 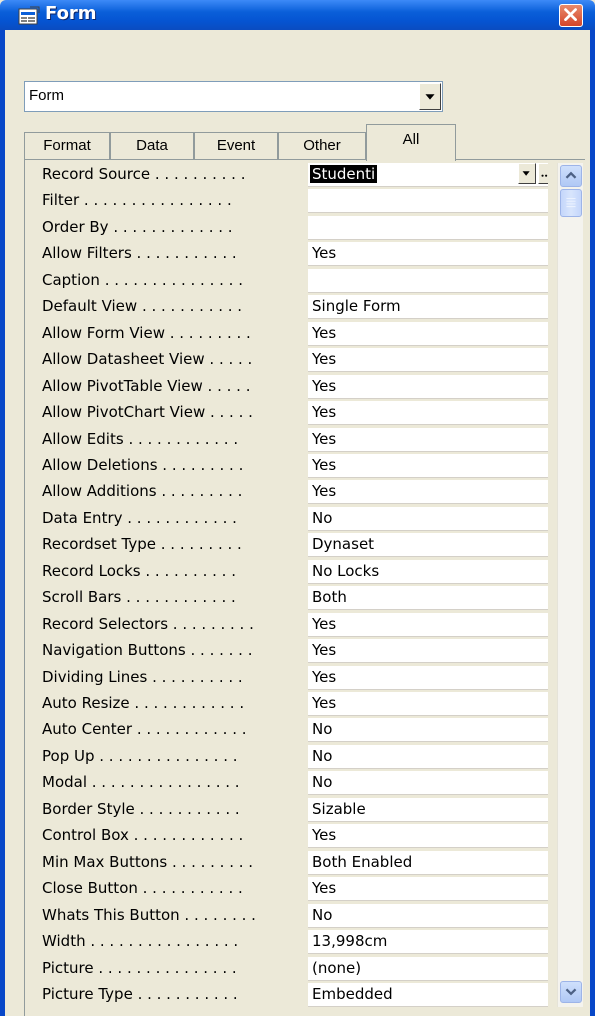 I want to click on property-label: Control Box . . . . . . . . . . . ., so click(x=143, y=835).